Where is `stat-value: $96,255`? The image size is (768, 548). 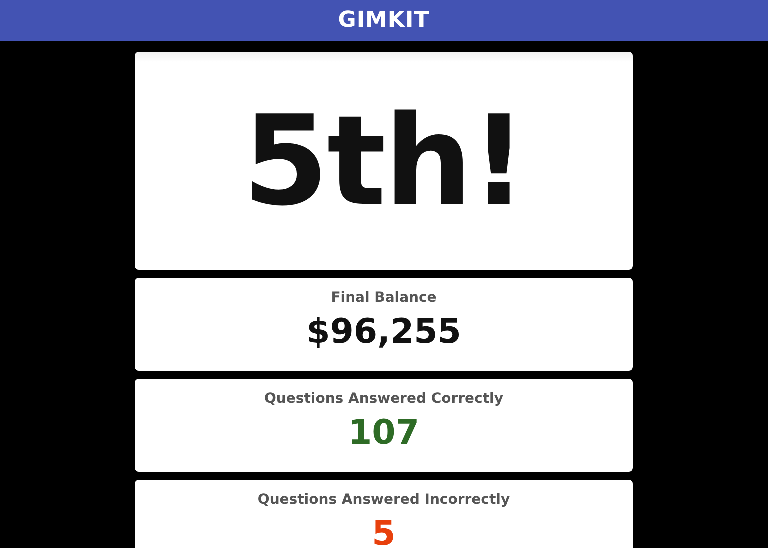 stat-value: $96,255 is located at coordinates (384, 332).